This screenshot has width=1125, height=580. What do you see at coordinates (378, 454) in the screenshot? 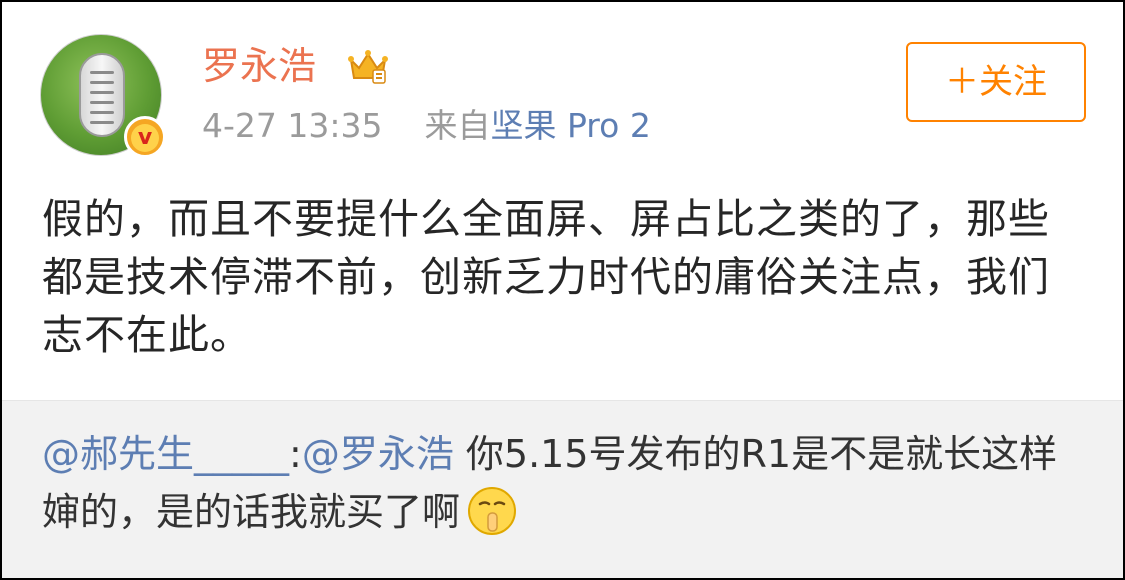
I see `reply-to-mention: @罗永浩` at bounding box center [378, 454].